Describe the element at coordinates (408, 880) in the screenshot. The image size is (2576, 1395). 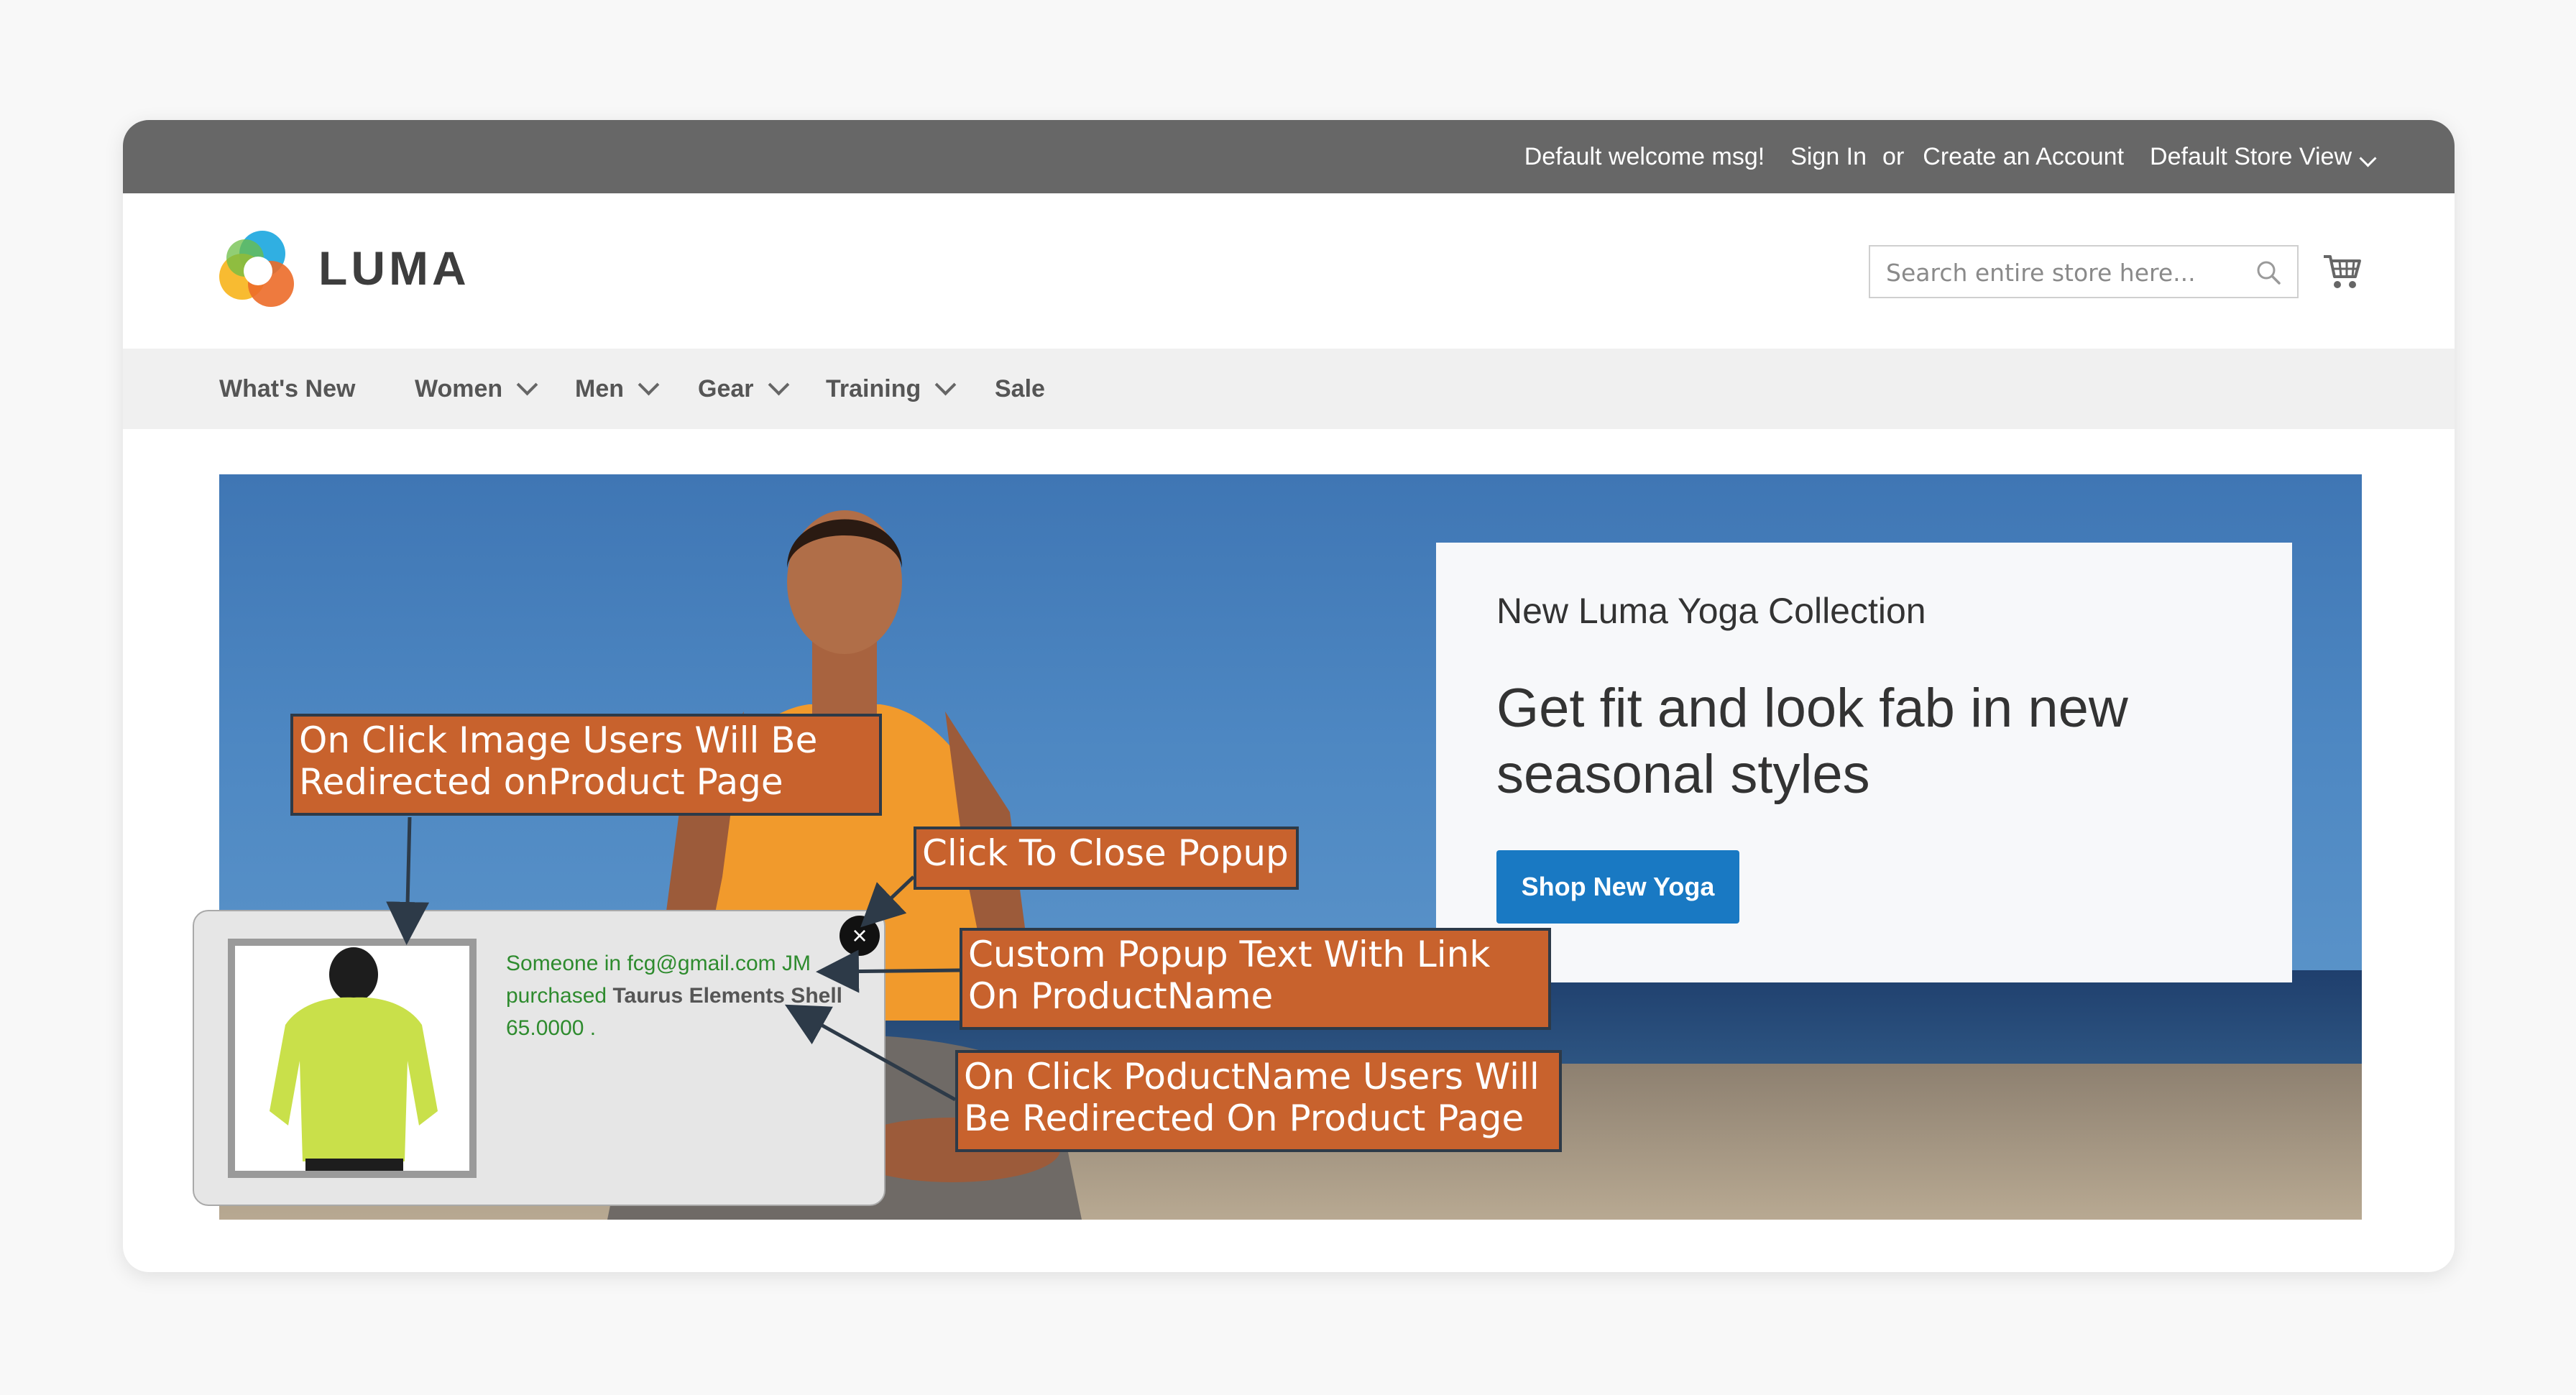
I see `arrow-to-image` at that location.